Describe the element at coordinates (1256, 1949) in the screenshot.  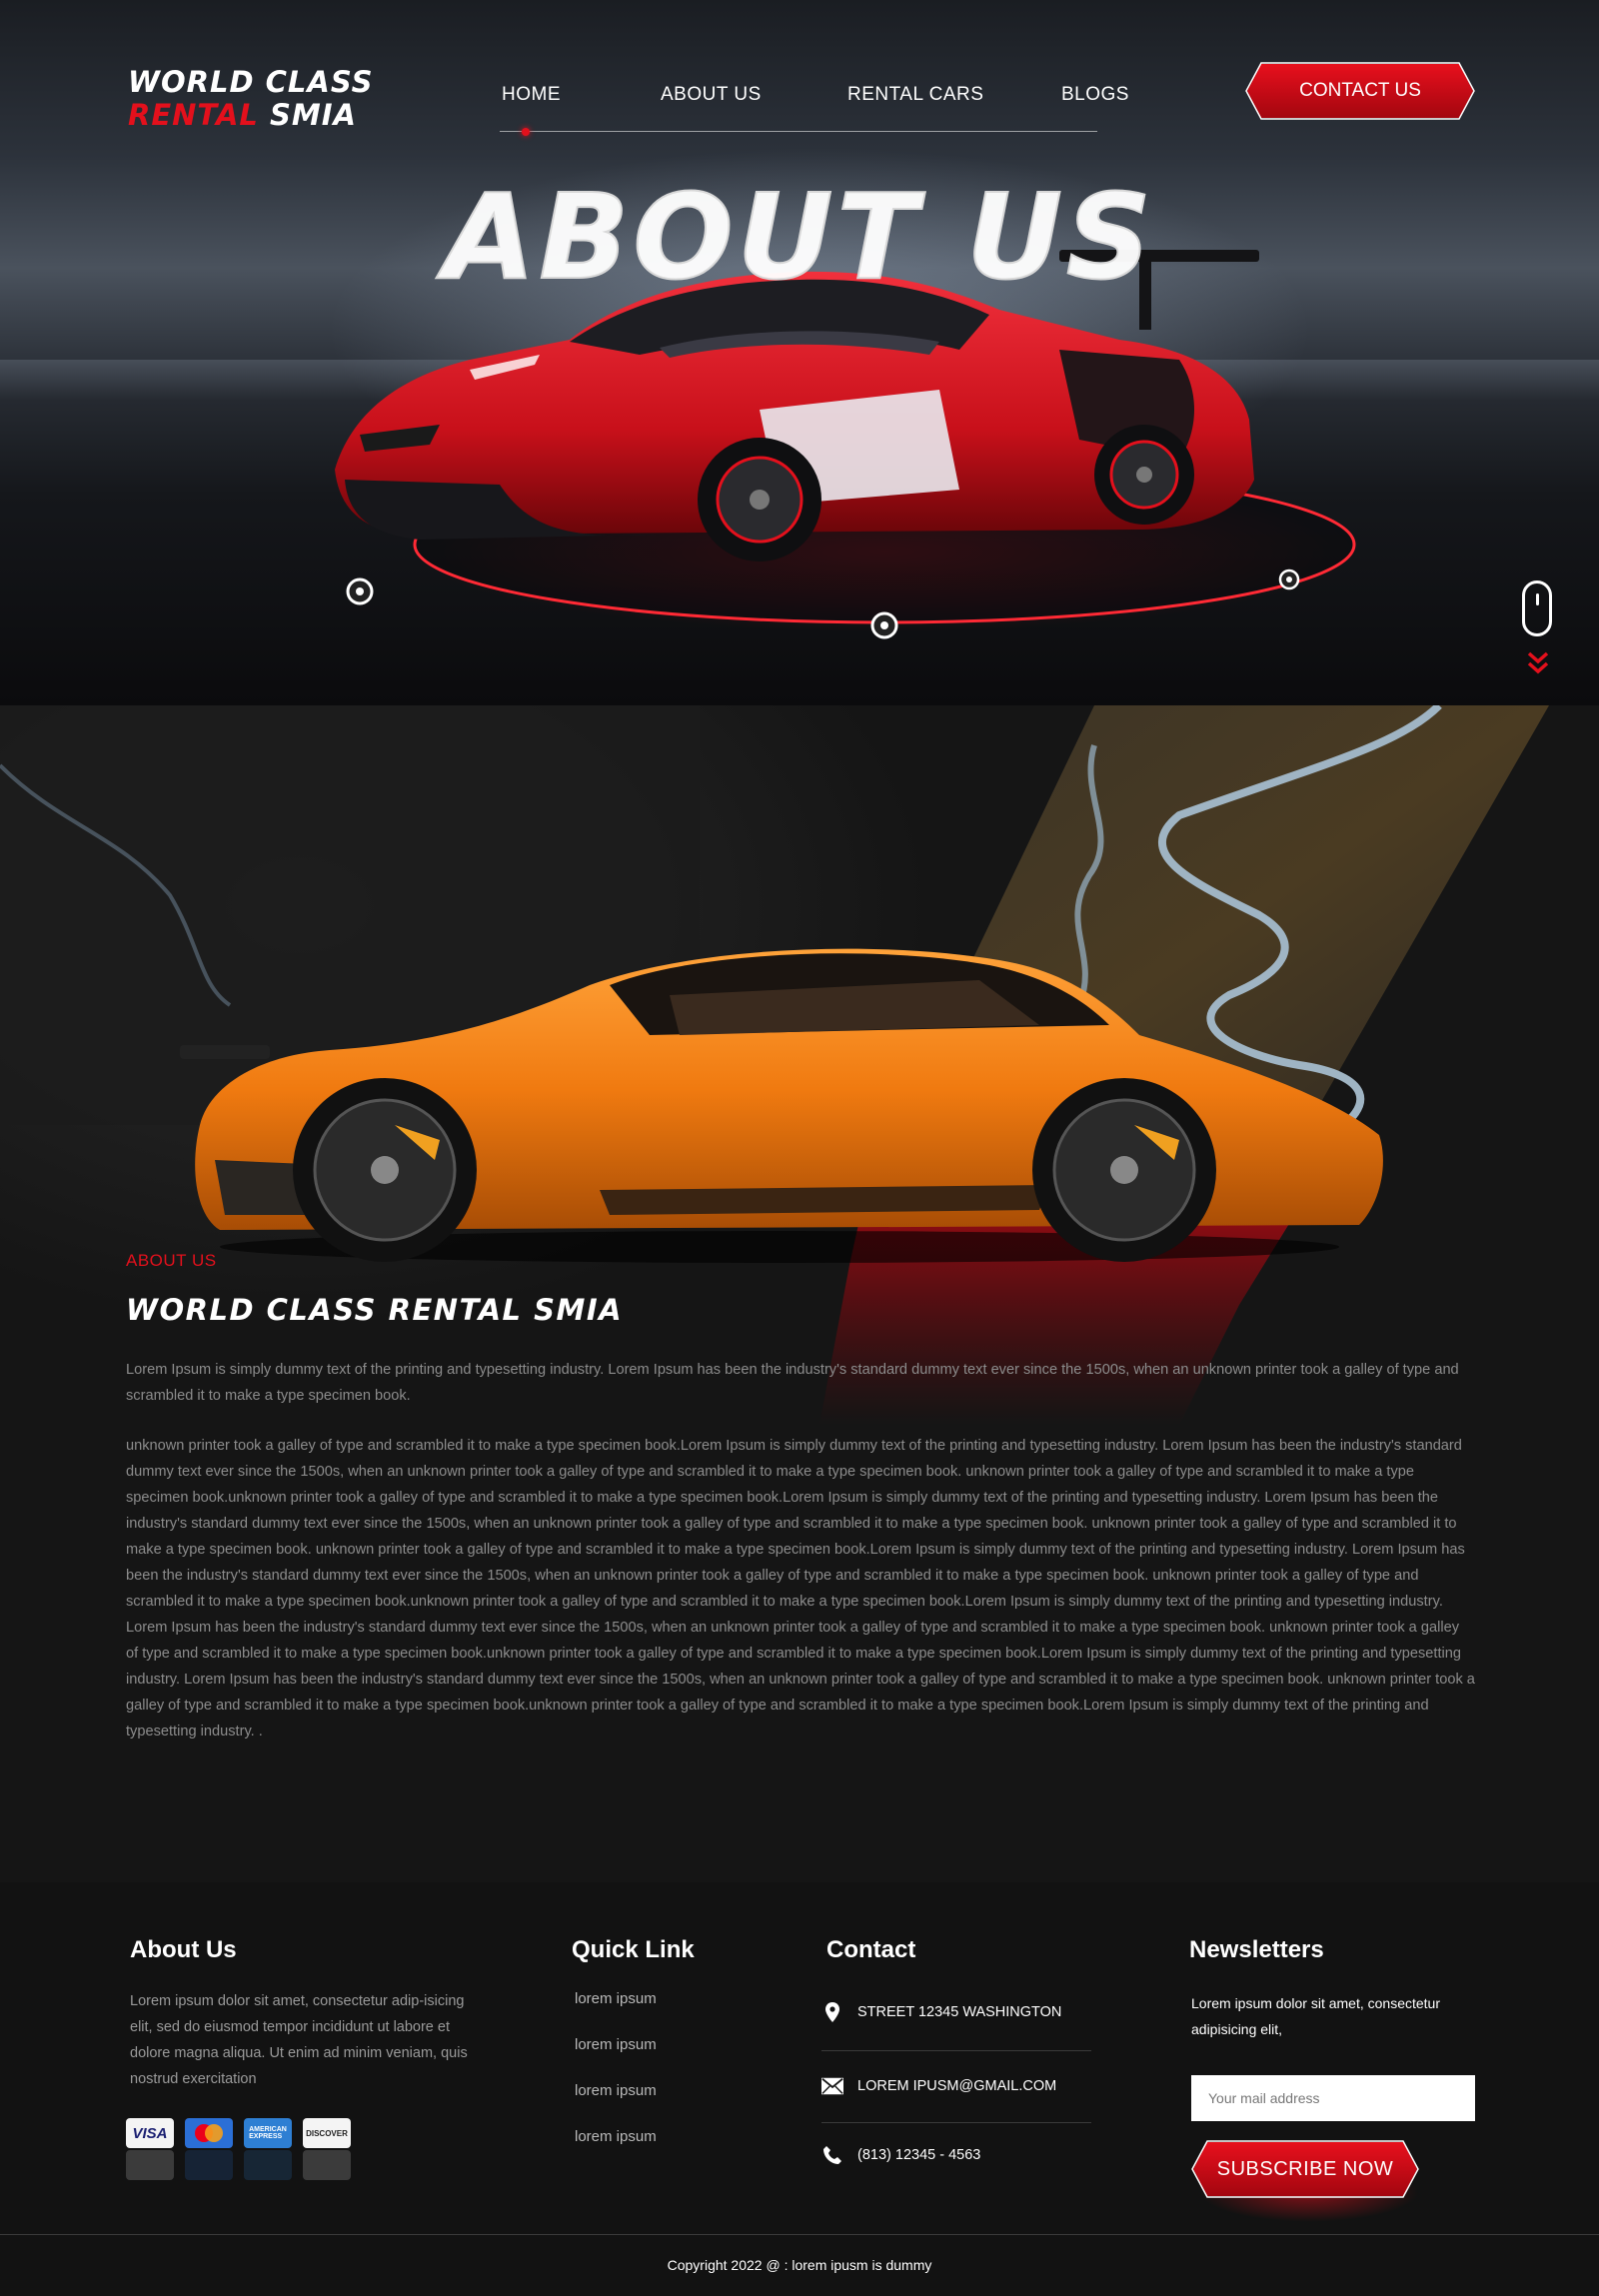
I see `footer-newsletter-heading: Newsletters` at that location.